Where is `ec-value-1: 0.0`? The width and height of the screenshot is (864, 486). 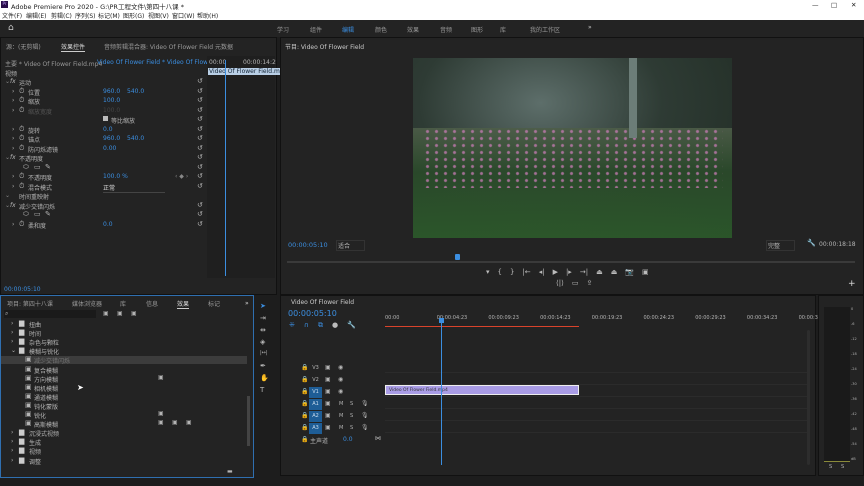 ec-value-1: 0.0 is located at coordinates (108, 224).